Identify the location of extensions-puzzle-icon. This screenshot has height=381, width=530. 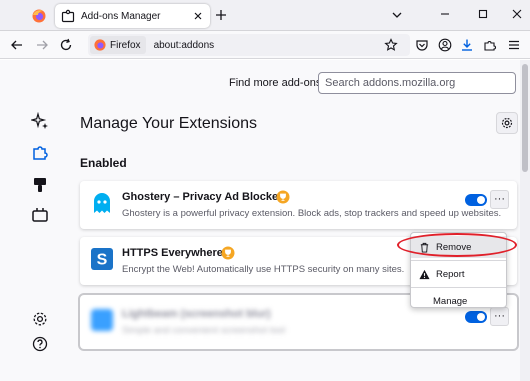
(490, 45).